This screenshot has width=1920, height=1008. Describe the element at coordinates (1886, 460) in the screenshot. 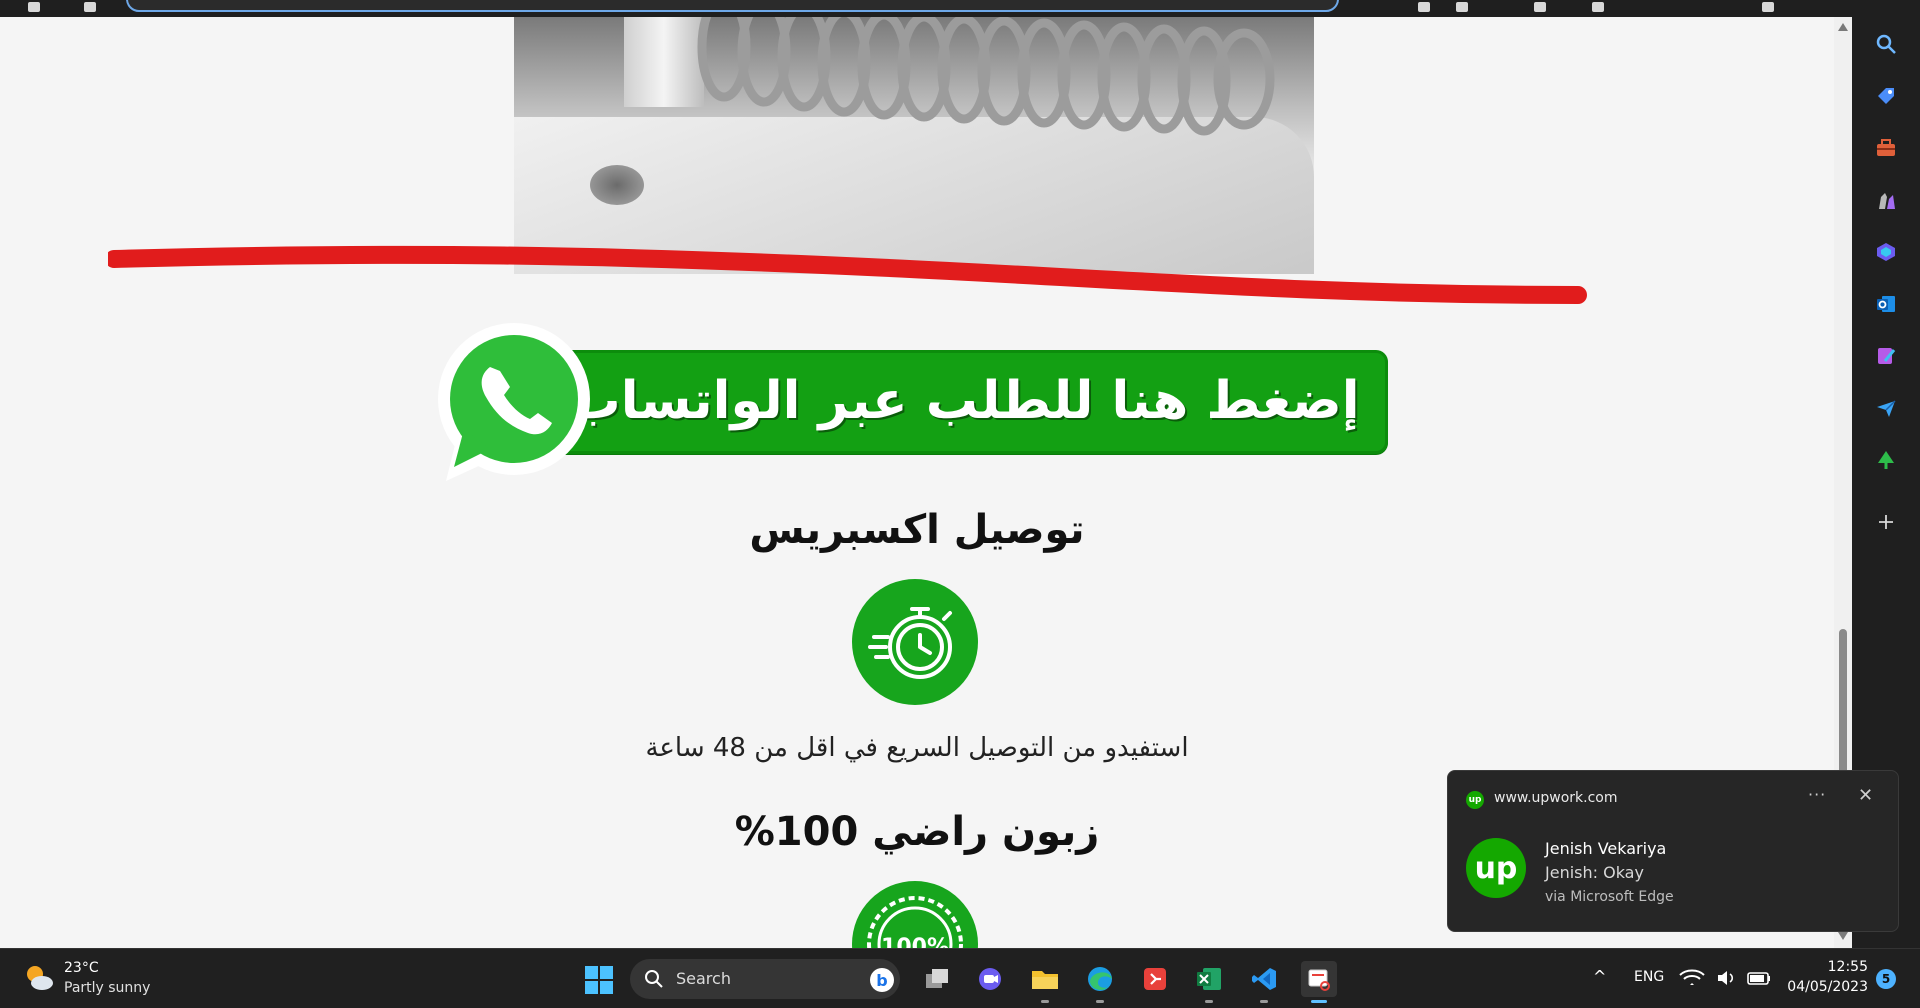

I see `tree-icon` at that location.